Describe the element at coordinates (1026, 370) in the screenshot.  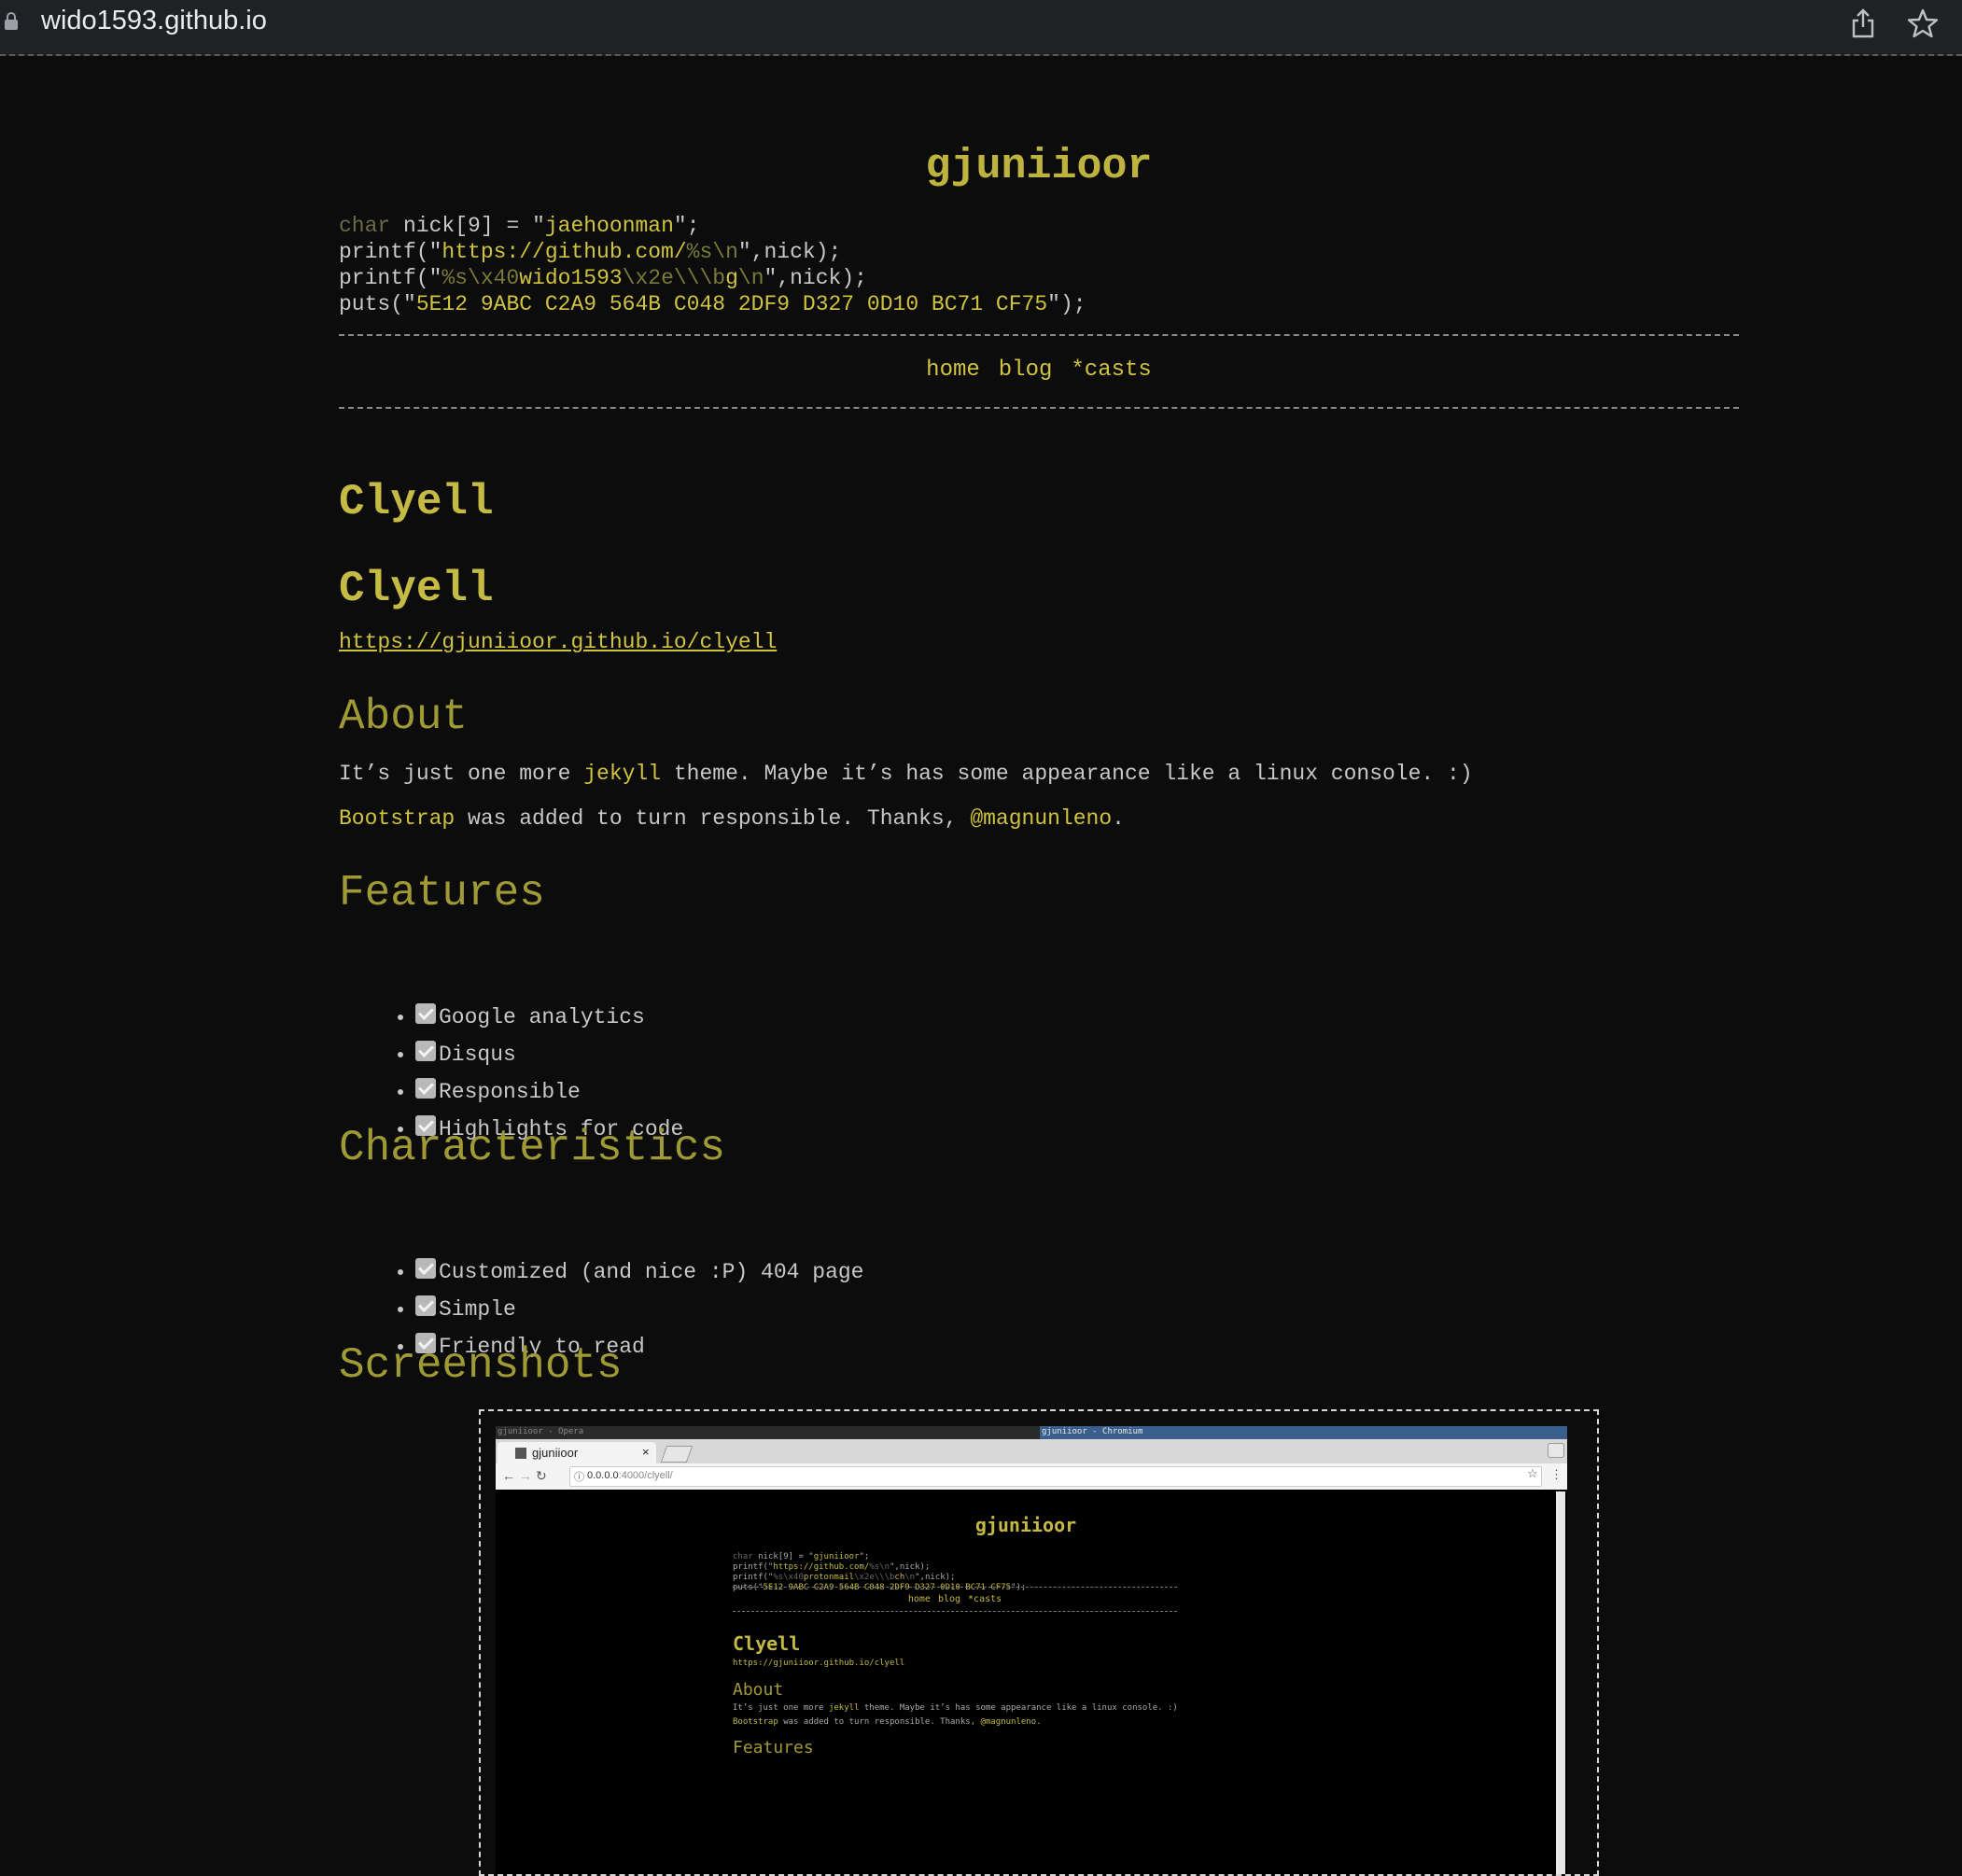
I see `nav-blog-link: blog` at that location.